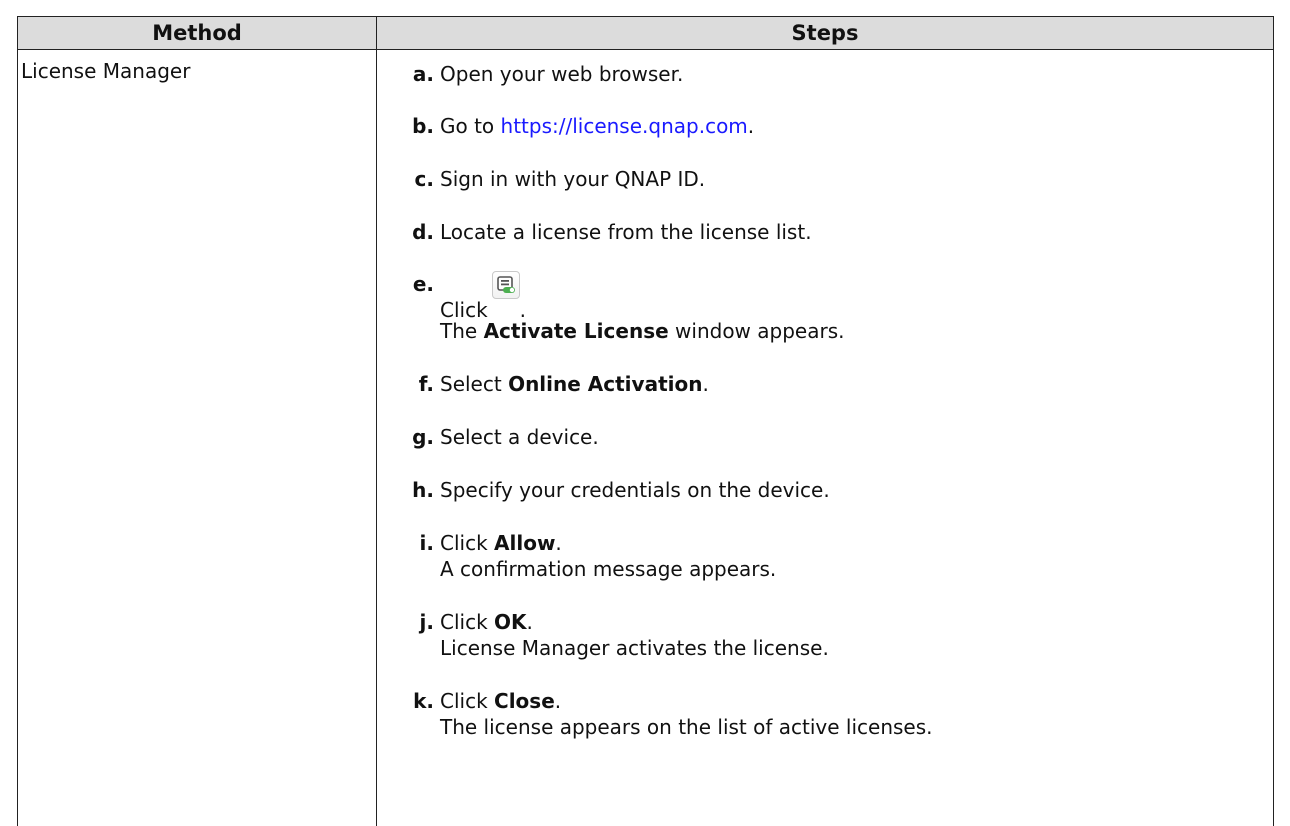 The width and height of the screenshot is (1290, 826). What do you see at coordinates (856, 543) in the screenshot?
I see `step-text: Click Allow.` at bounding box center [856, 543].